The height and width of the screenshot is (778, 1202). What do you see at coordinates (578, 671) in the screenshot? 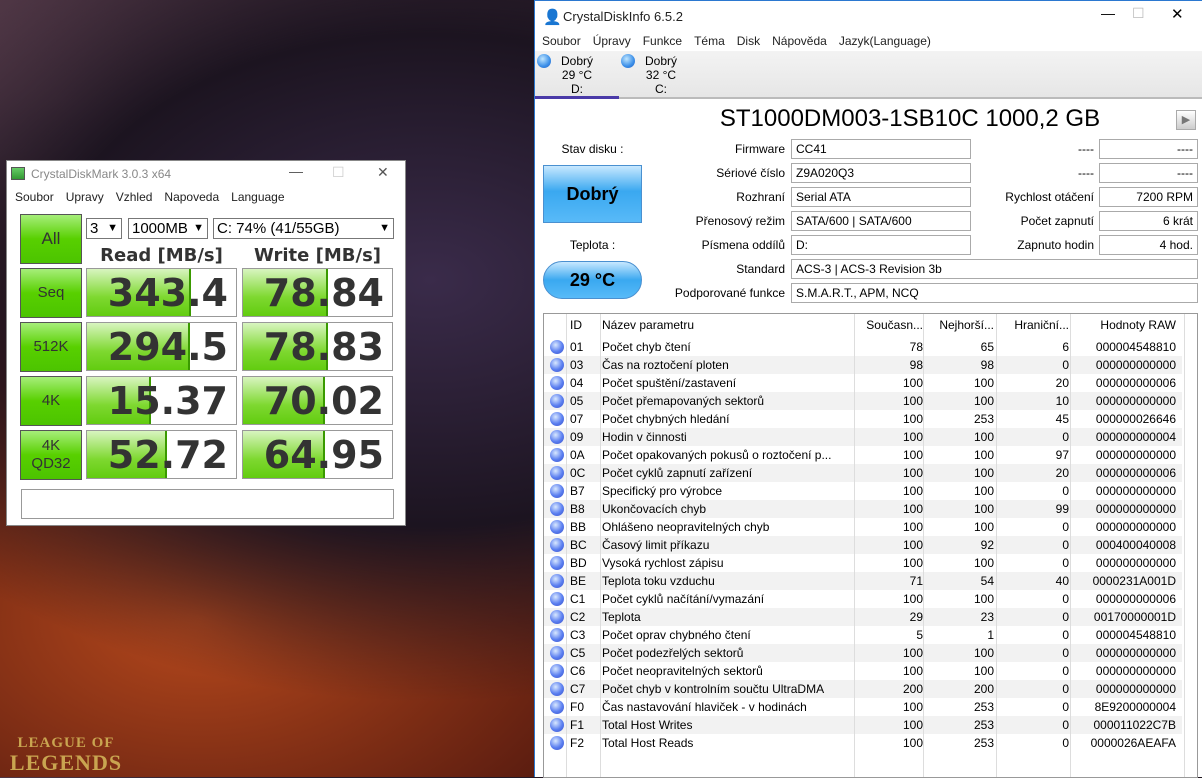
I see `cell-id: C6` at bounding box center [578, 671].